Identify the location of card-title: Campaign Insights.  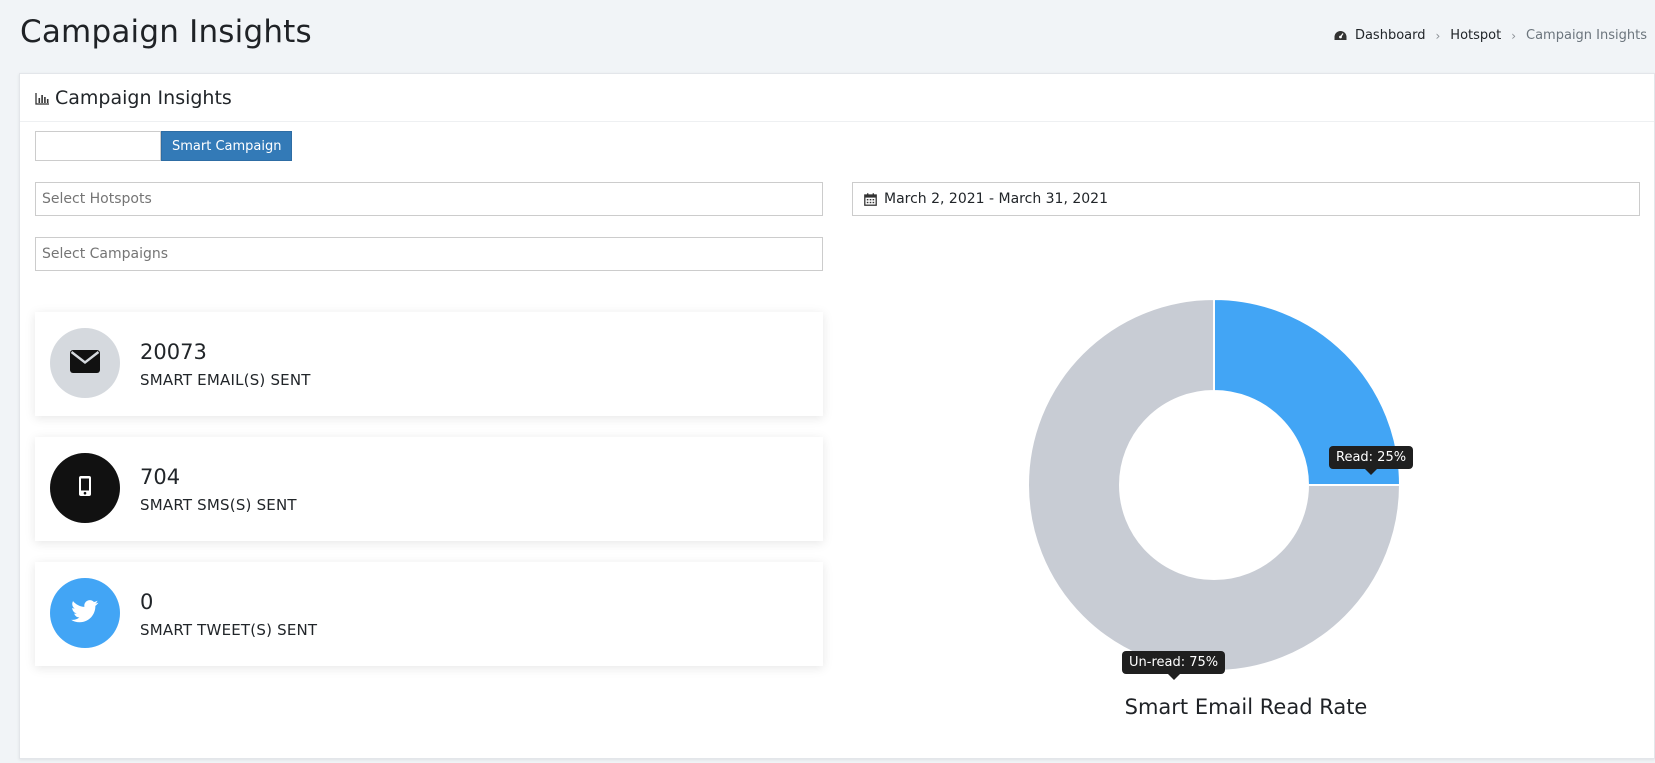
(143, 97).